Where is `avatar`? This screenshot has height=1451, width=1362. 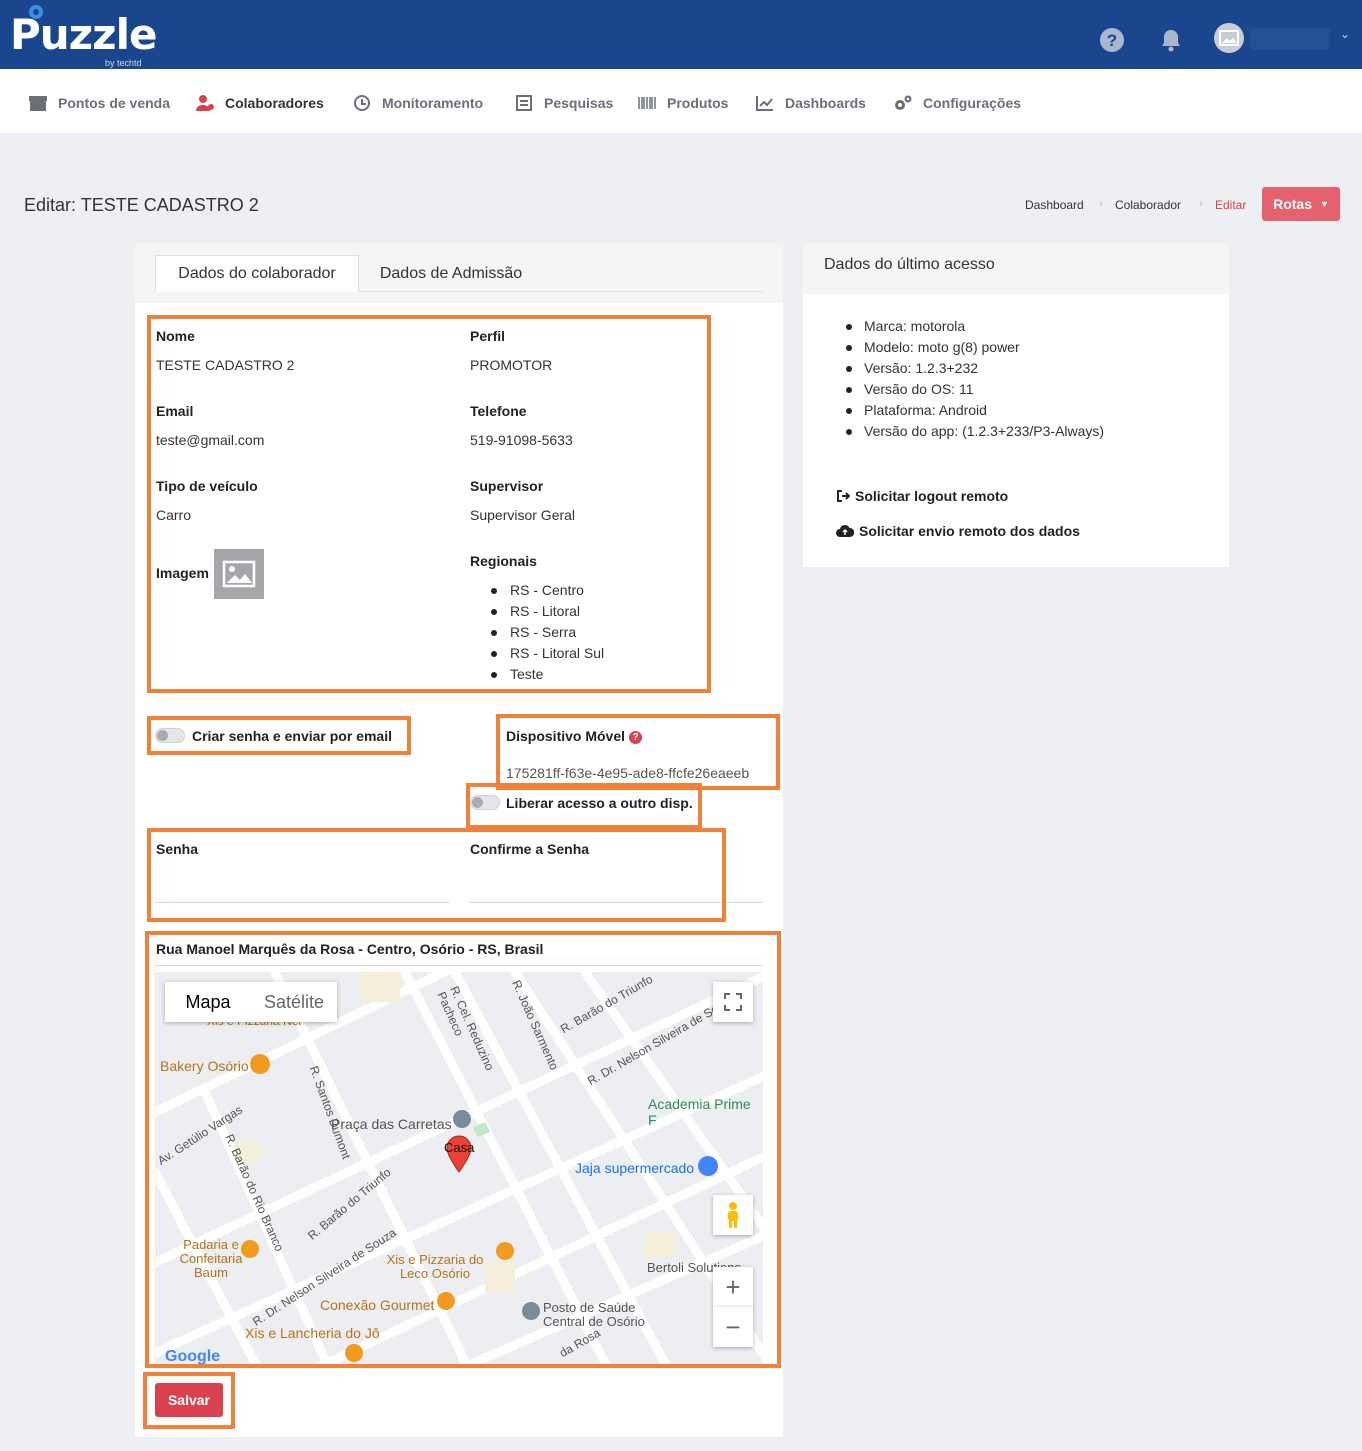
avatar is located at coordinates (1229, 38).